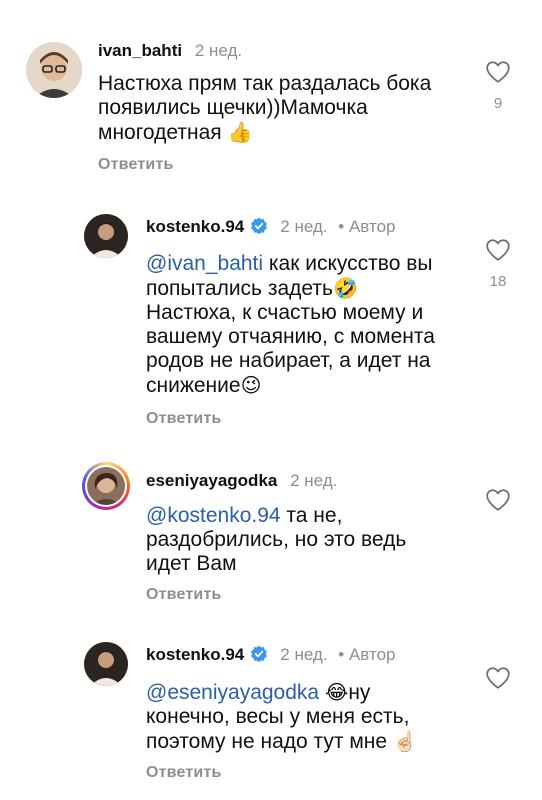 This screenshot has height=800, width=542. I want to click on comment-line: попытались задеть🤣, so click(252, 288).